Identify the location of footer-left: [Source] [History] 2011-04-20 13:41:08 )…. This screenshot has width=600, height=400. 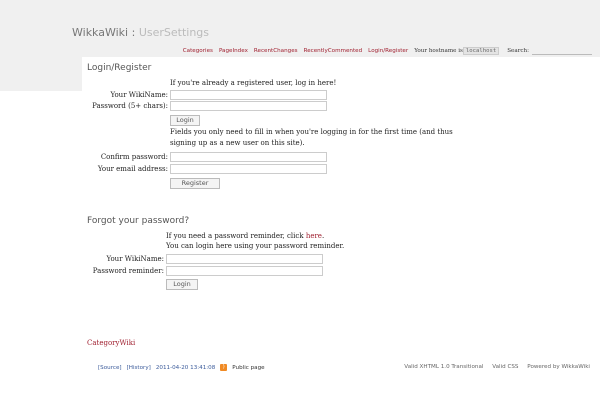
(184, 367).